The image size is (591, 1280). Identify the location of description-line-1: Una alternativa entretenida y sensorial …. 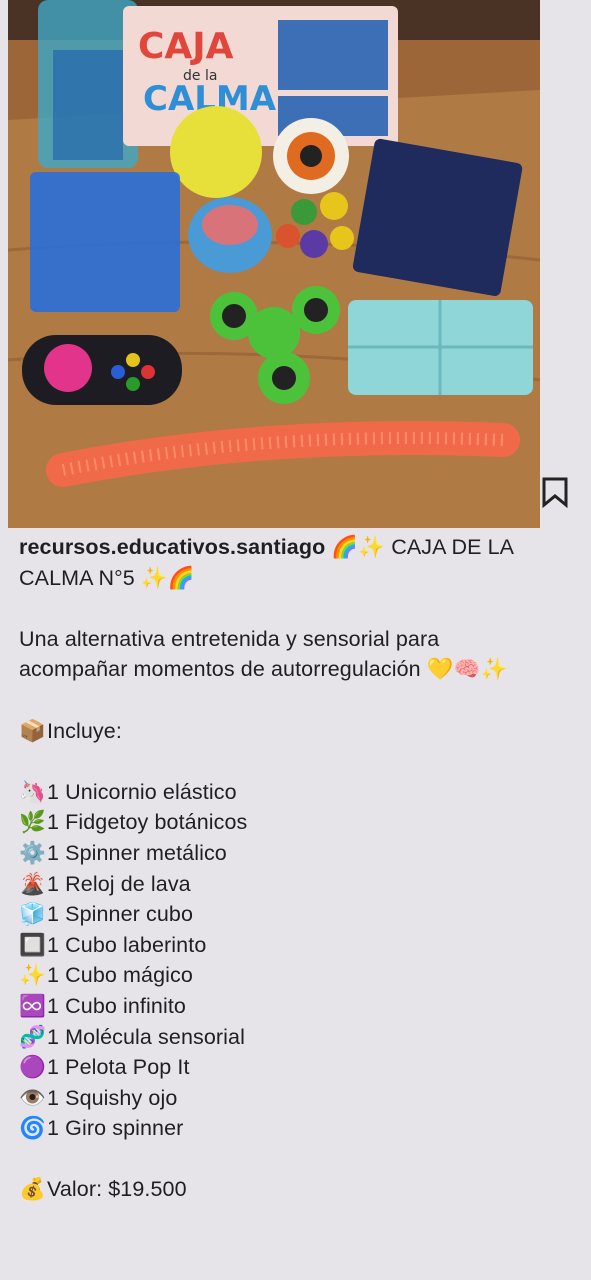
(229, 638).